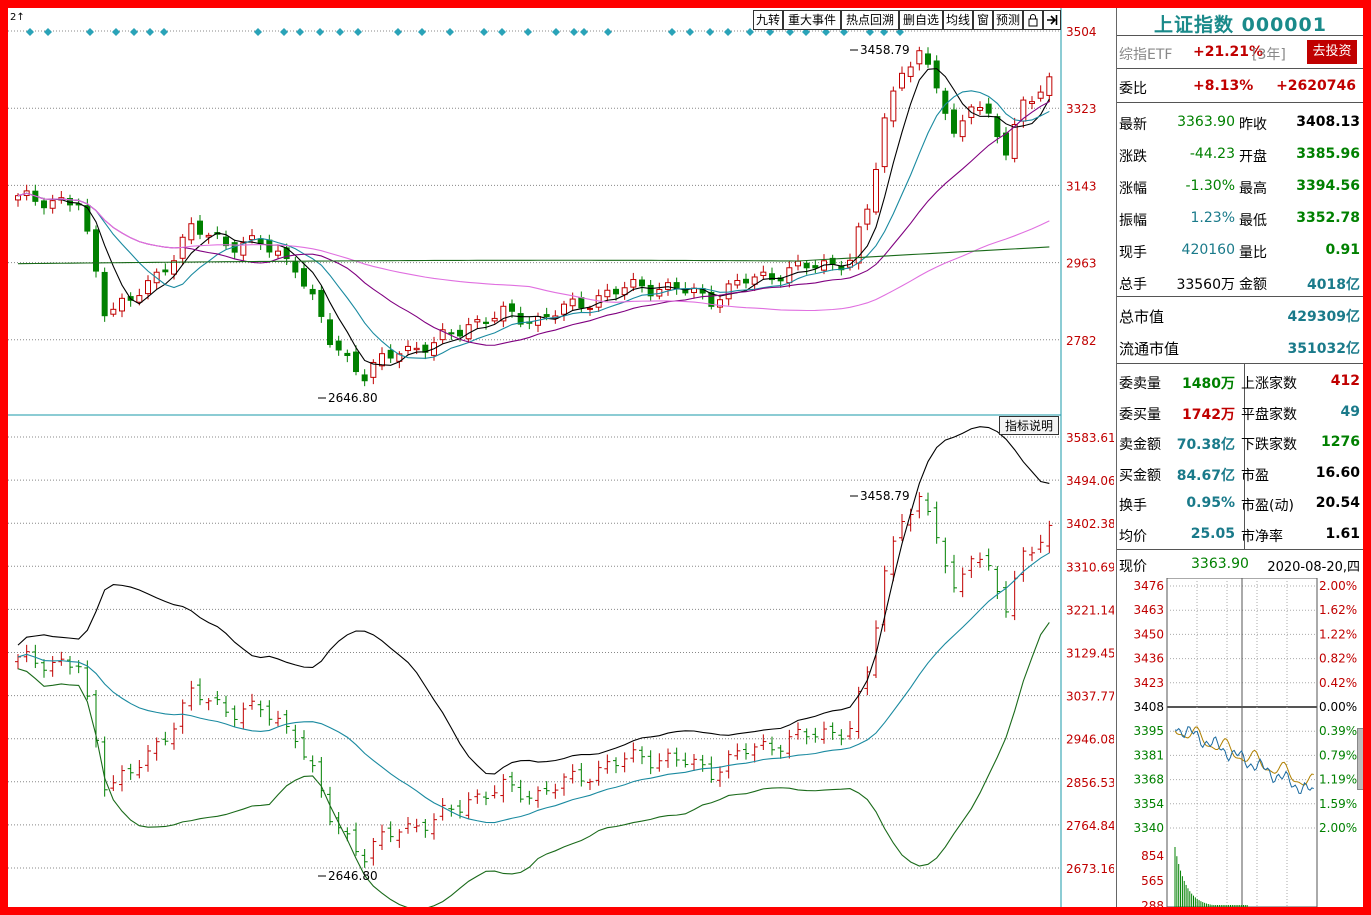  I want to click on high-annotation: 3458.79, so click(885, 50).